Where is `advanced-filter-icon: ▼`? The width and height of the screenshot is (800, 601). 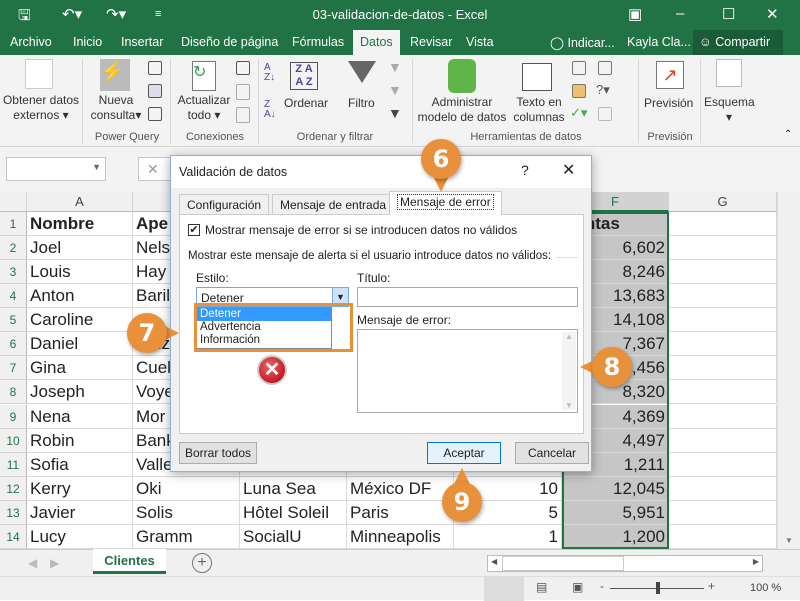
advanced-filter-icon: ▼ is located at coordinates (395, 113).